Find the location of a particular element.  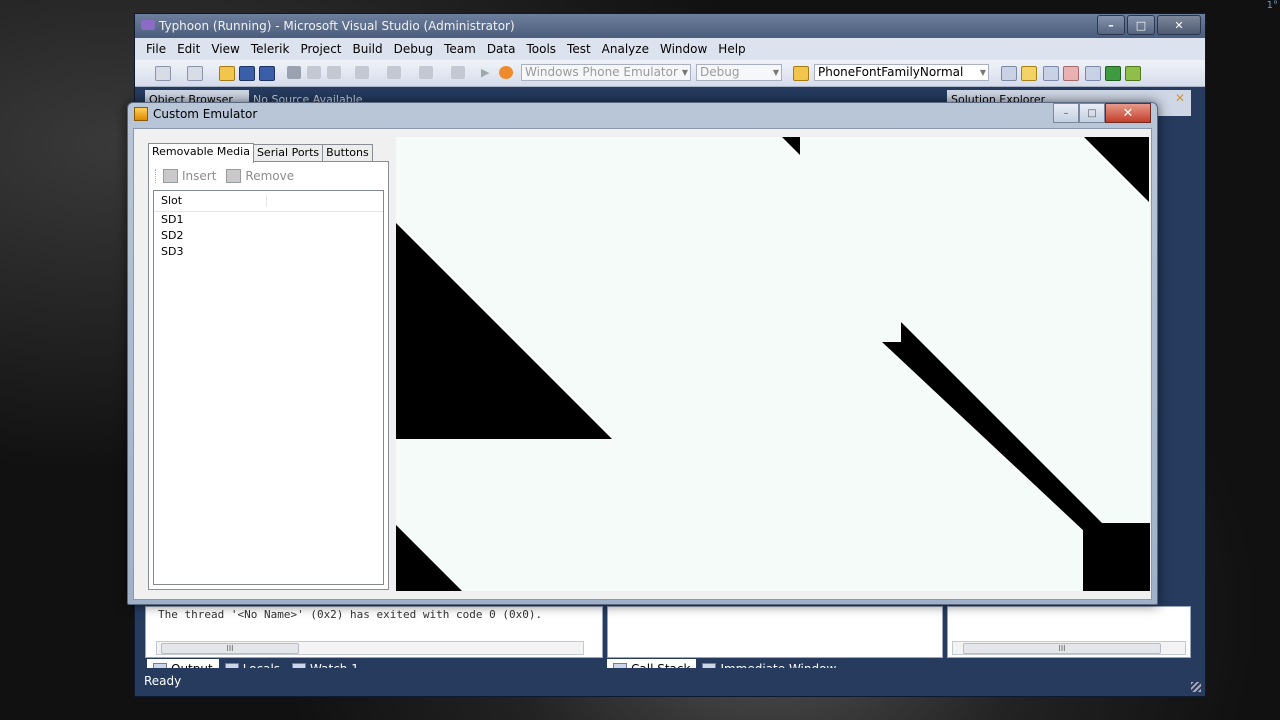

menu-view: View is located at coordinates (225, 49).